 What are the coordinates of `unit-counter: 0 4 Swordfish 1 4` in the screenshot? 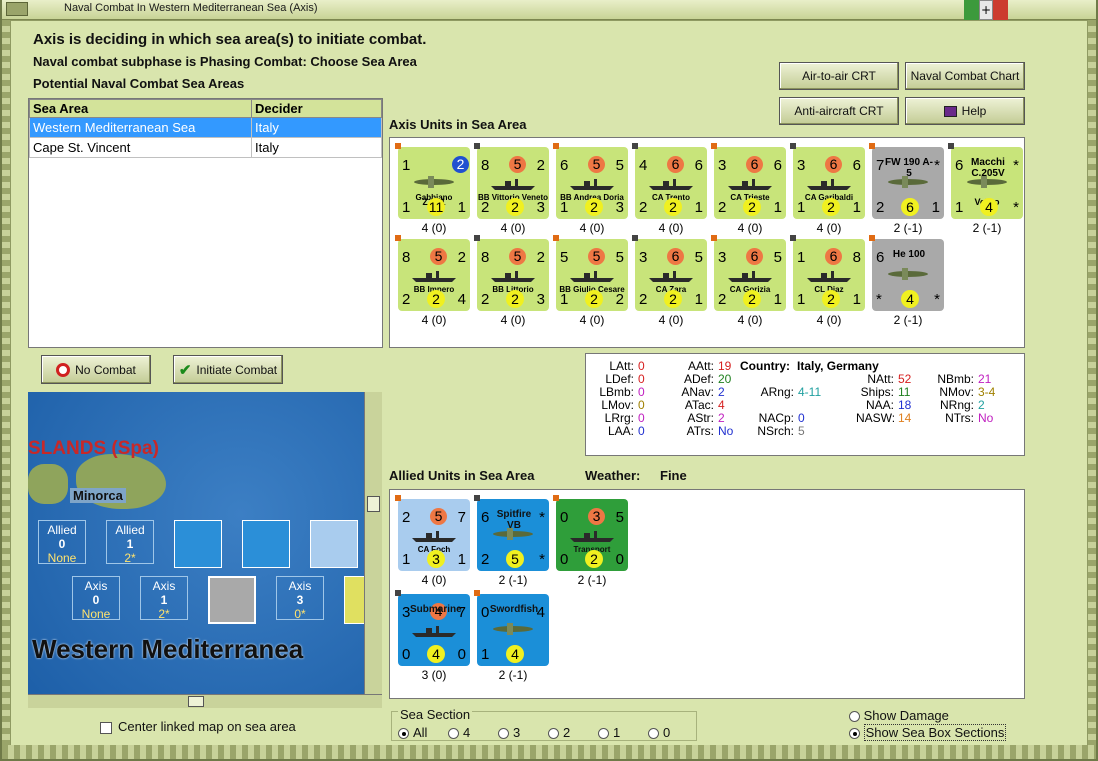 It's located at (511, 628).